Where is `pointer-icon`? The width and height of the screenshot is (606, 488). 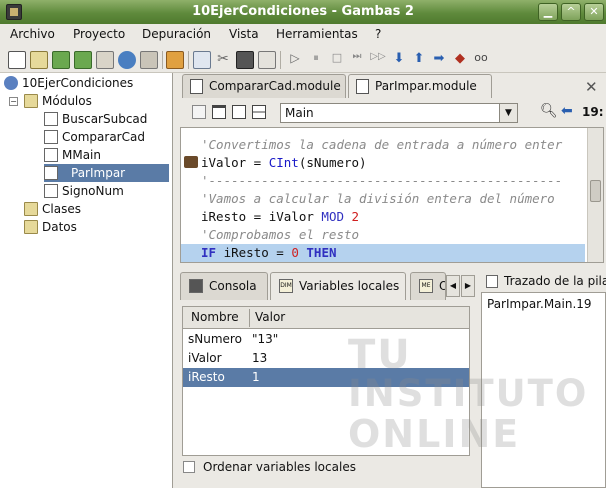 pointer-icon is located at coordinates (202, 60).